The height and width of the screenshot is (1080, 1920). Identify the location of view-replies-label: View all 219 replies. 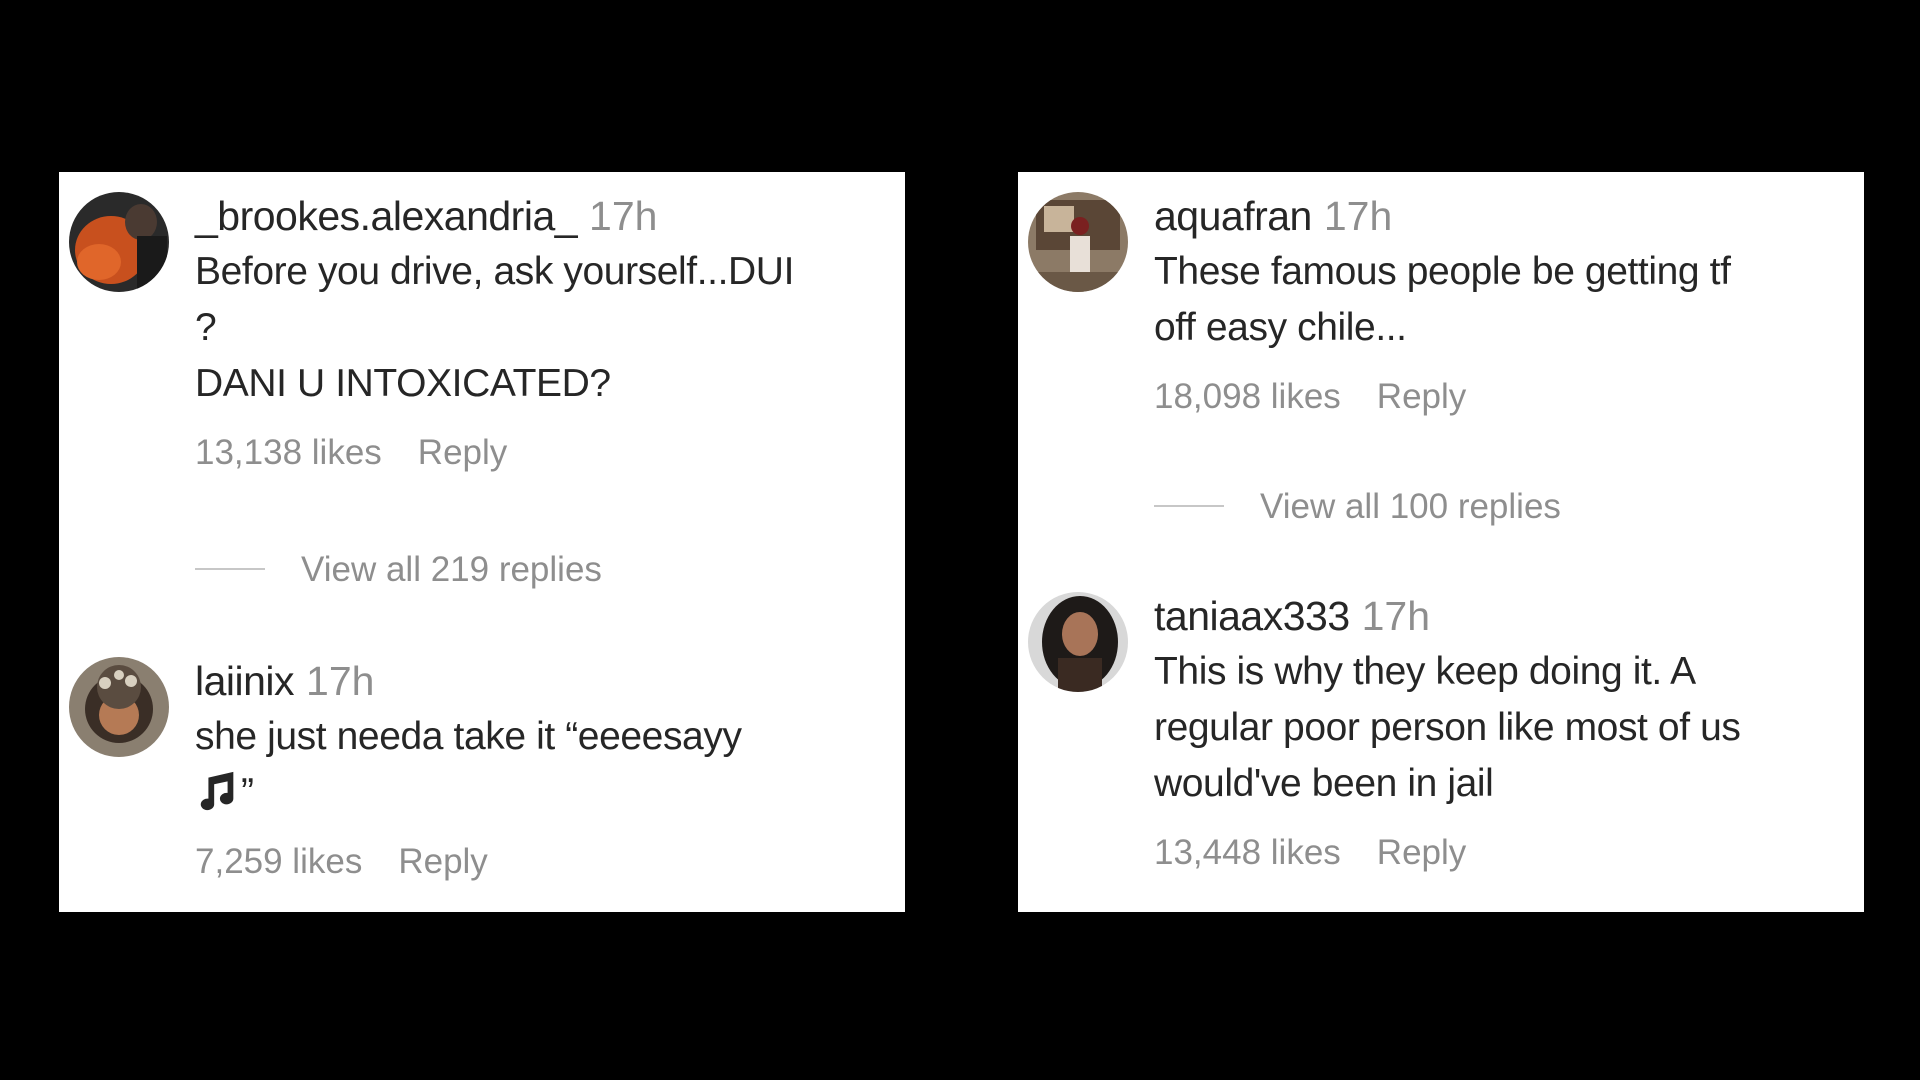
(451, 569).